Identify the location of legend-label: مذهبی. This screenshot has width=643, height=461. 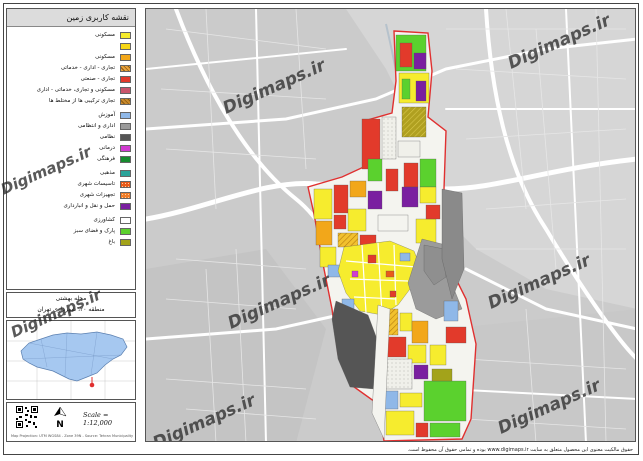
(107, 173).